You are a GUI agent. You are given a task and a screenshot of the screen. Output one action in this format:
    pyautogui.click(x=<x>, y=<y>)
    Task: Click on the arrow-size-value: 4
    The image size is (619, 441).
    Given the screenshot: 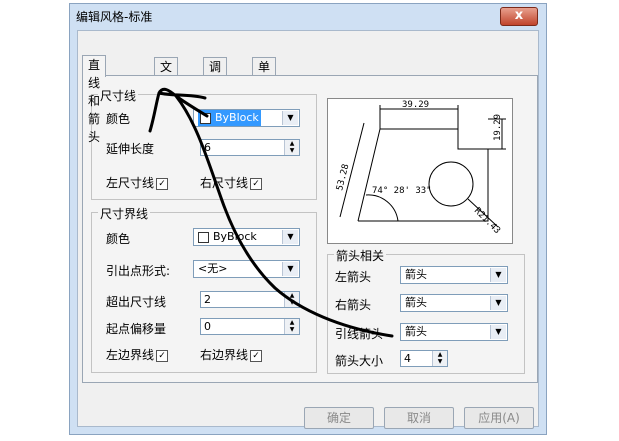 What is the action you would take?
    pyautogui.click(x=407, y=358)
    